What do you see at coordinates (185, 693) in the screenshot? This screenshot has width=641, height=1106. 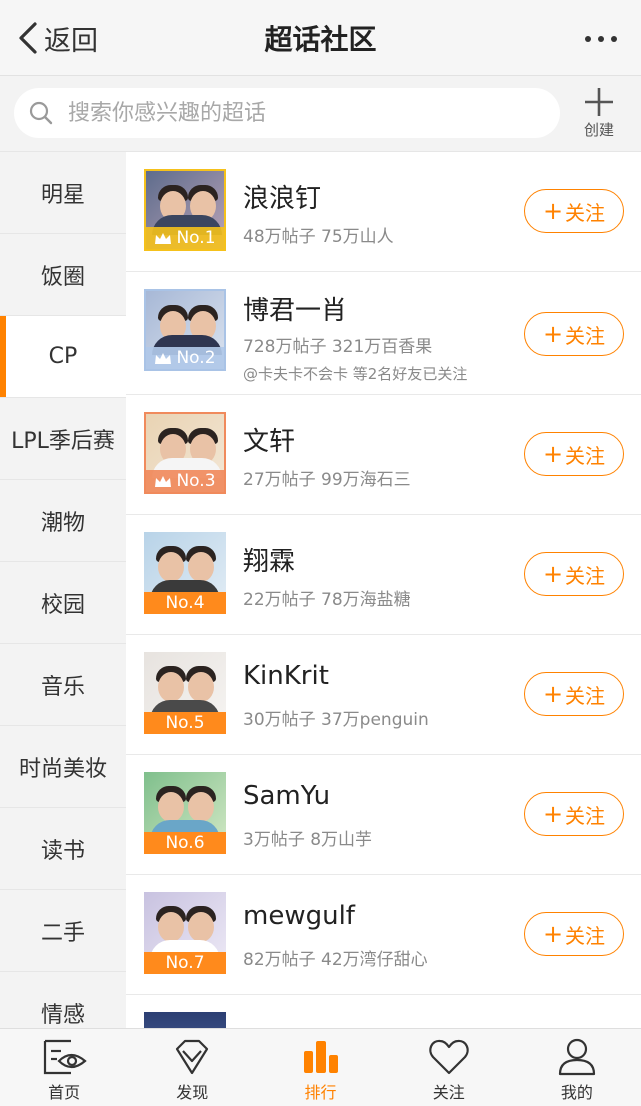 I see `topic-avatar: No.5` at bounding box center [185, 693].